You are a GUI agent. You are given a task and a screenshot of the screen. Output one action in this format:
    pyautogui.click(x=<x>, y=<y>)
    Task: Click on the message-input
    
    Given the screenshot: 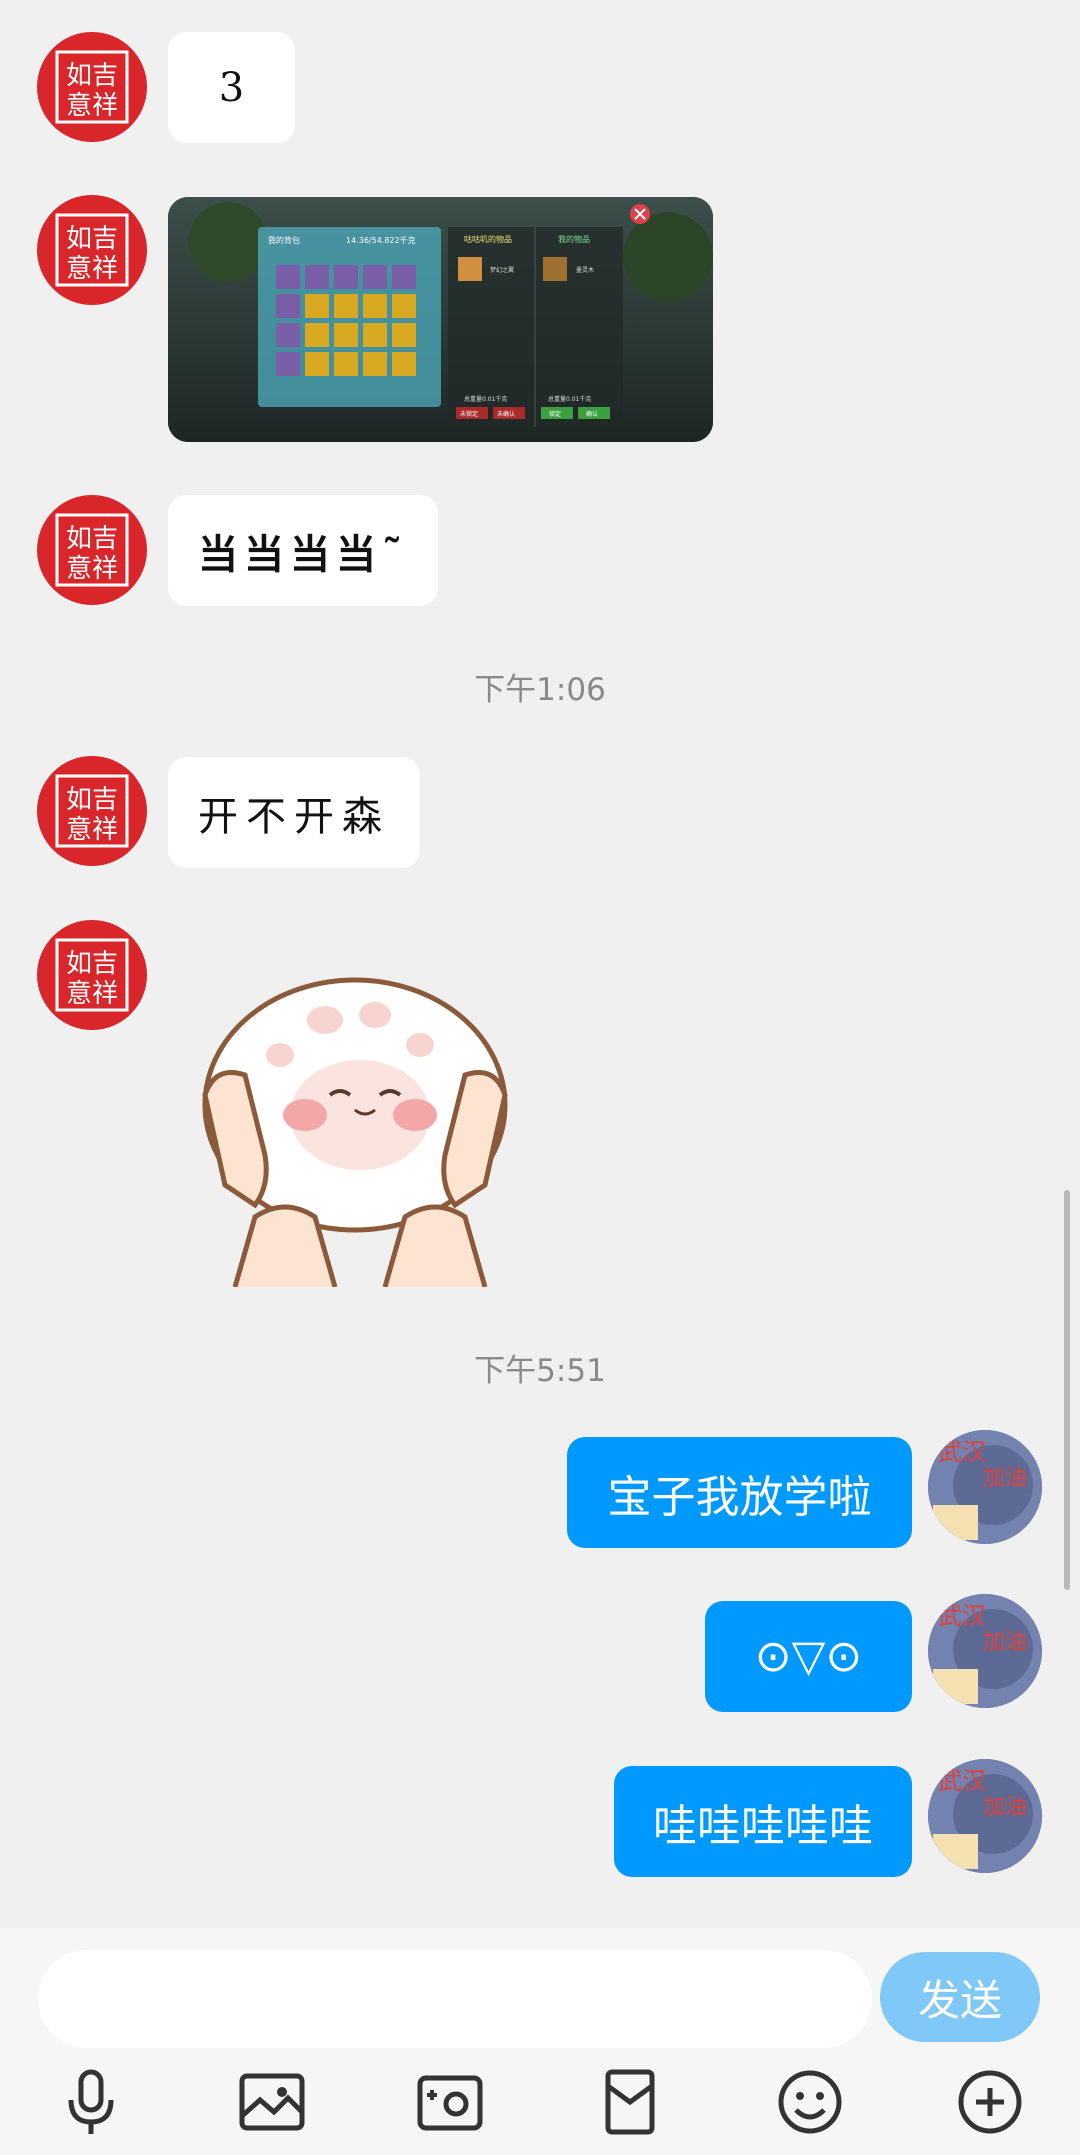 What is the action you would take?
    pyautogui.click(x=455, y=1999)
    